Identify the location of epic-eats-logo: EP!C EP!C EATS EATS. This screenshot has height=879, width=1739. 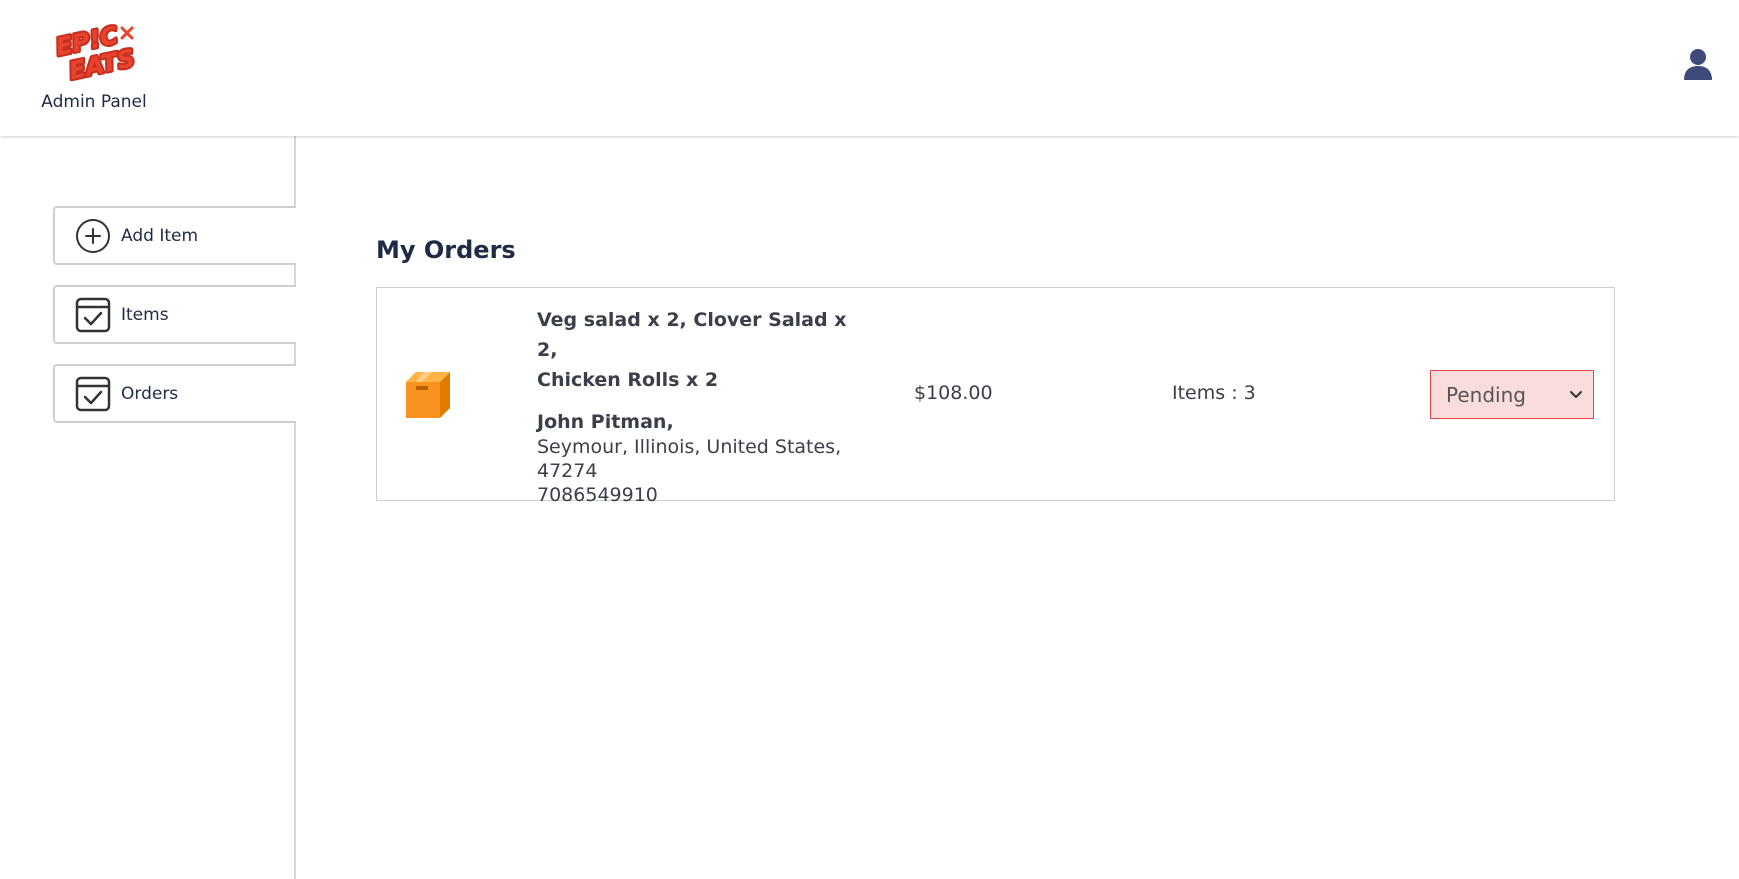
(94, 52).